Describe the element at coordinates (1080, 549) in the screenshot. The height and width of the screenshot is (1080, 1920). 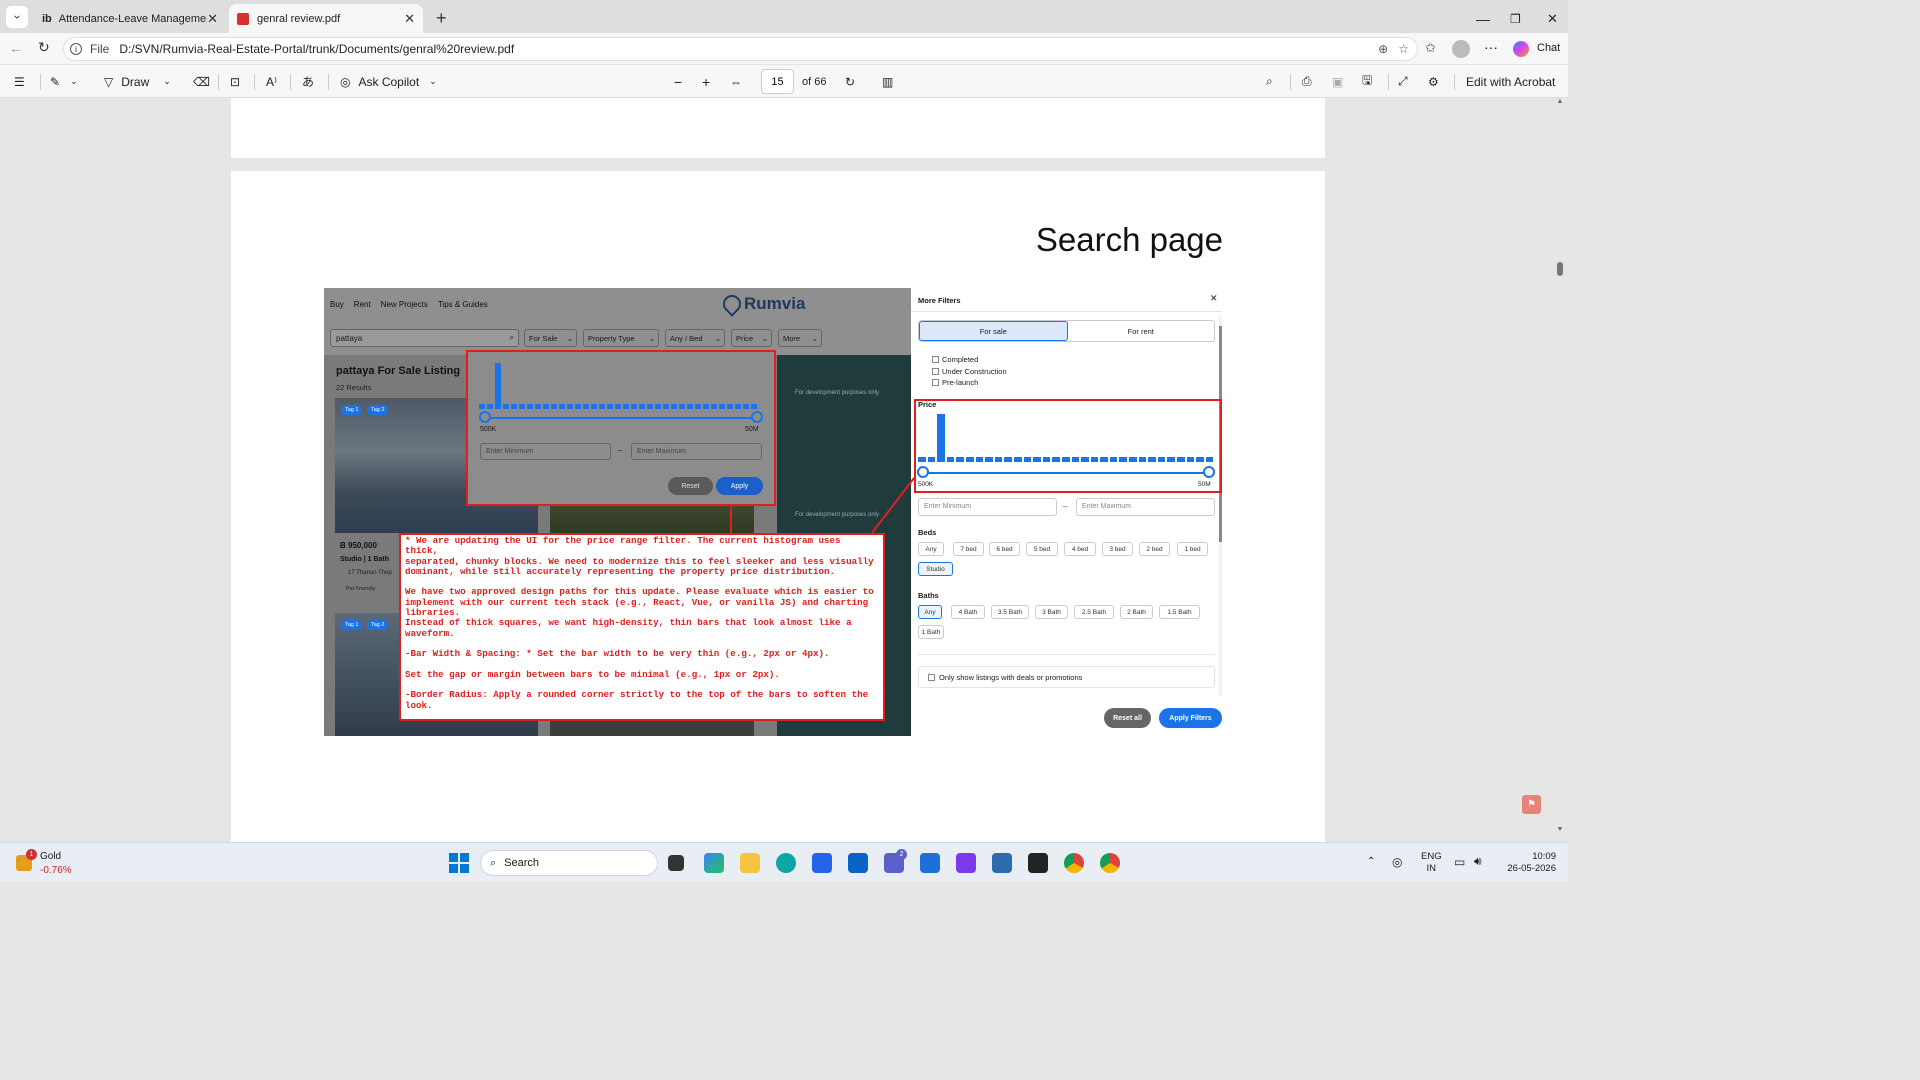
I see `bed-option: 4 bed` at that location.